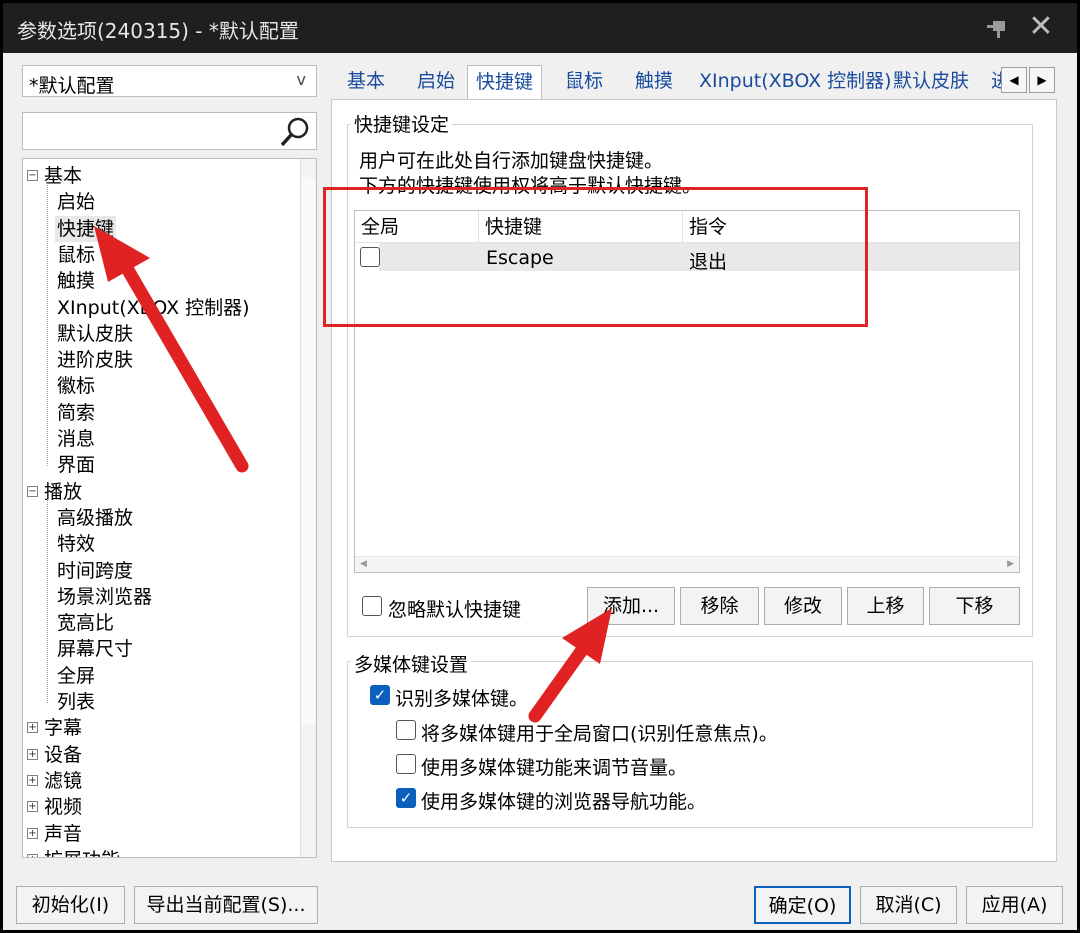 Image resolution: width=1080 pixels, height=933 pixels. Describe the element at coordinates (171, 349) in the screenshot. I see `arrow-to-hotkey-tree-item` at that location.